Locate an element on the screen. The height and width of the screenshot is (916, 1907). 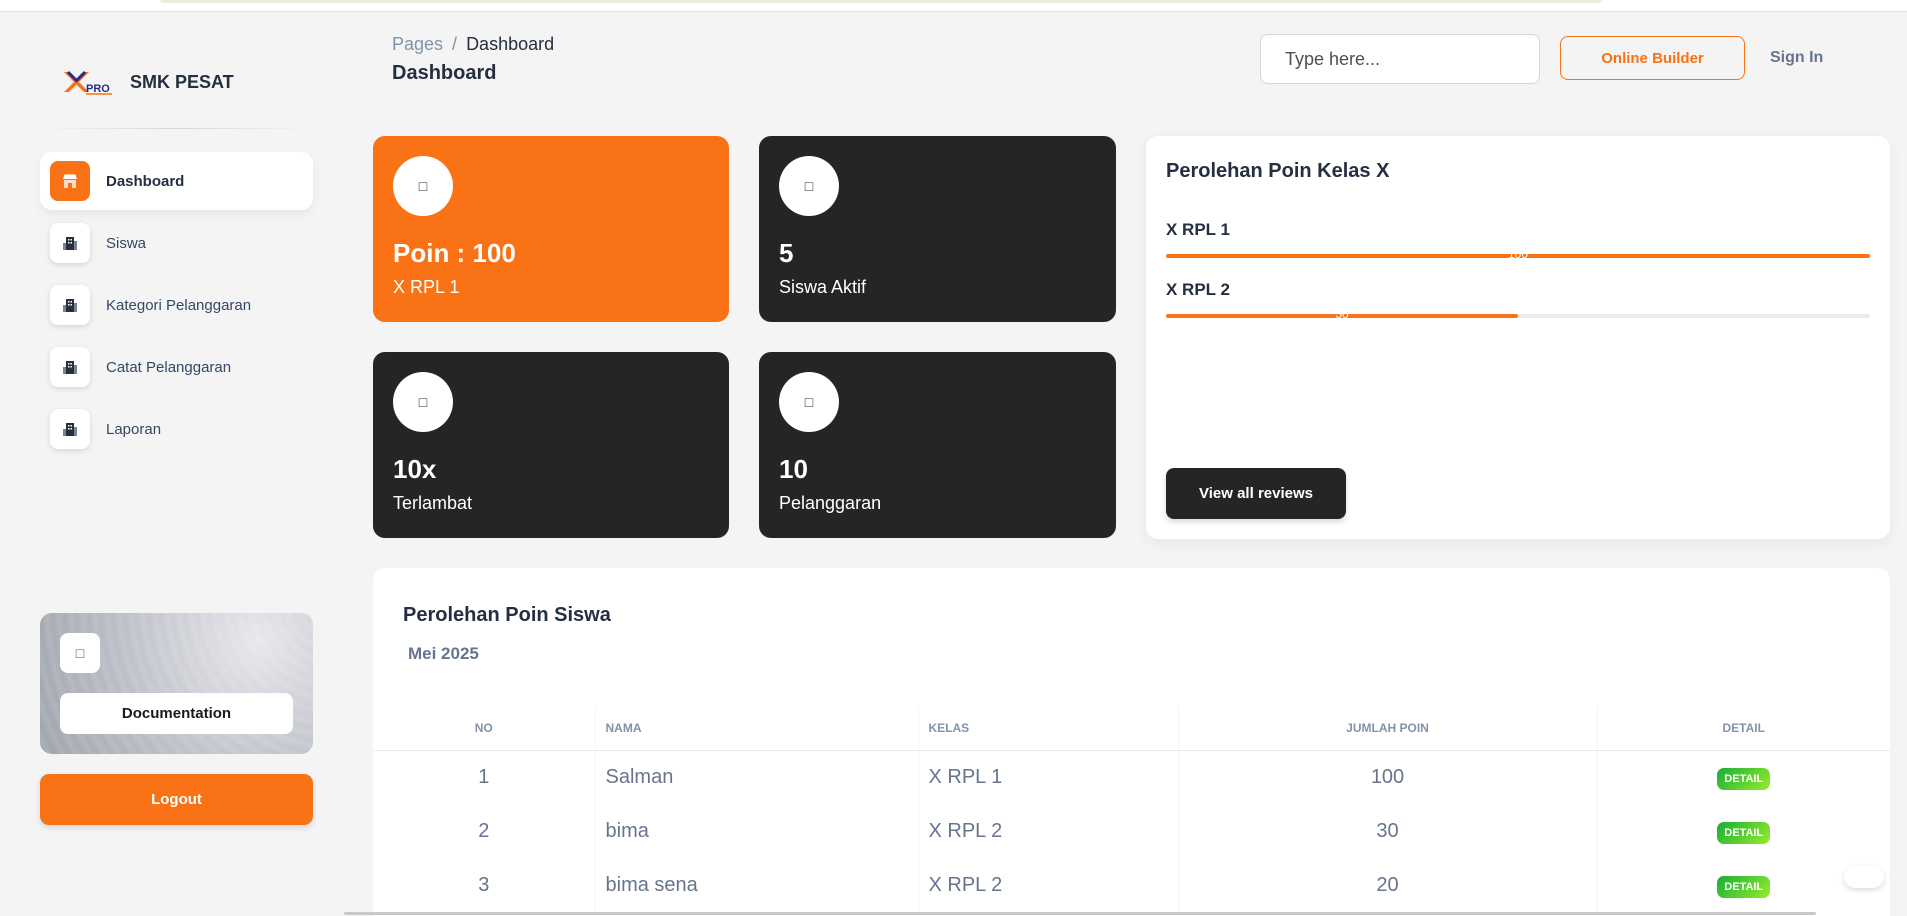
sidebar-item-kategori-pelanggaran: Kategori Pelanggaran is located at coordinates (176, 305).